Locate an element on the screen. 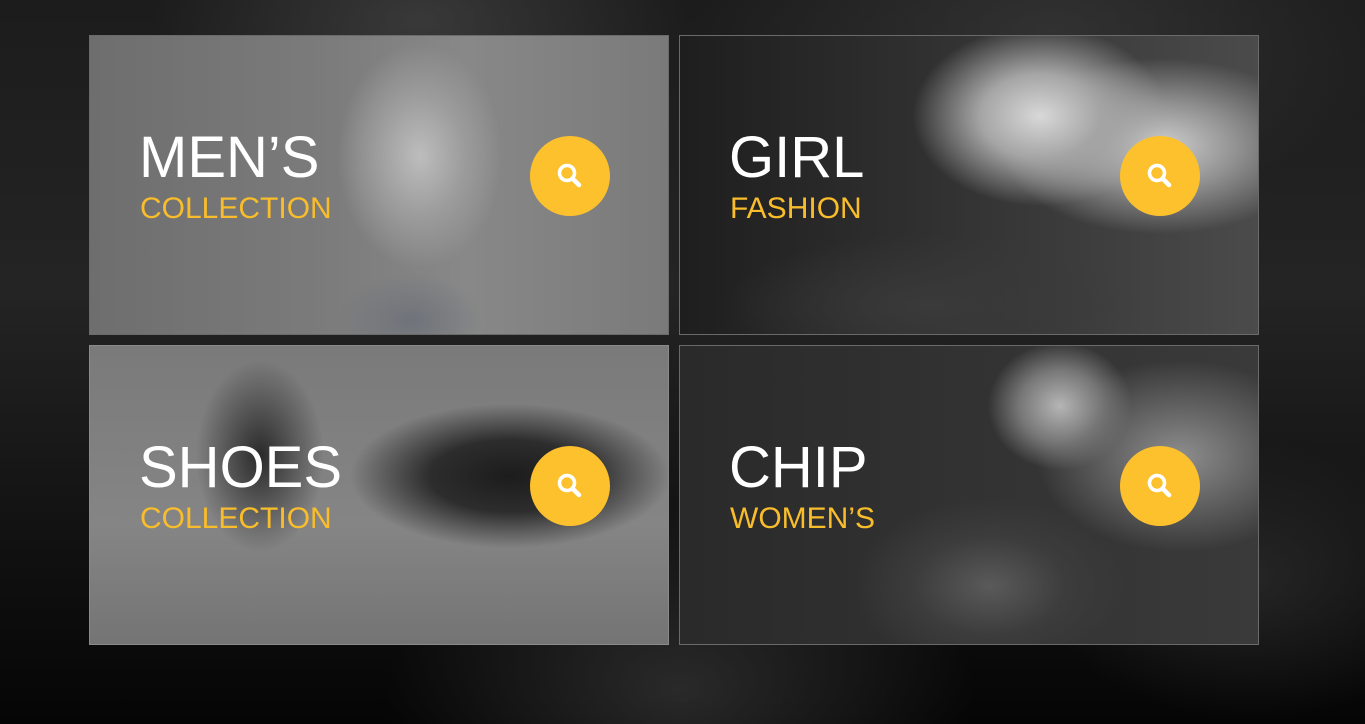 Image resolution: width=1365 pixels, height=724 pixels. tile-title: MEN’S is located at coordinates (229, 157).